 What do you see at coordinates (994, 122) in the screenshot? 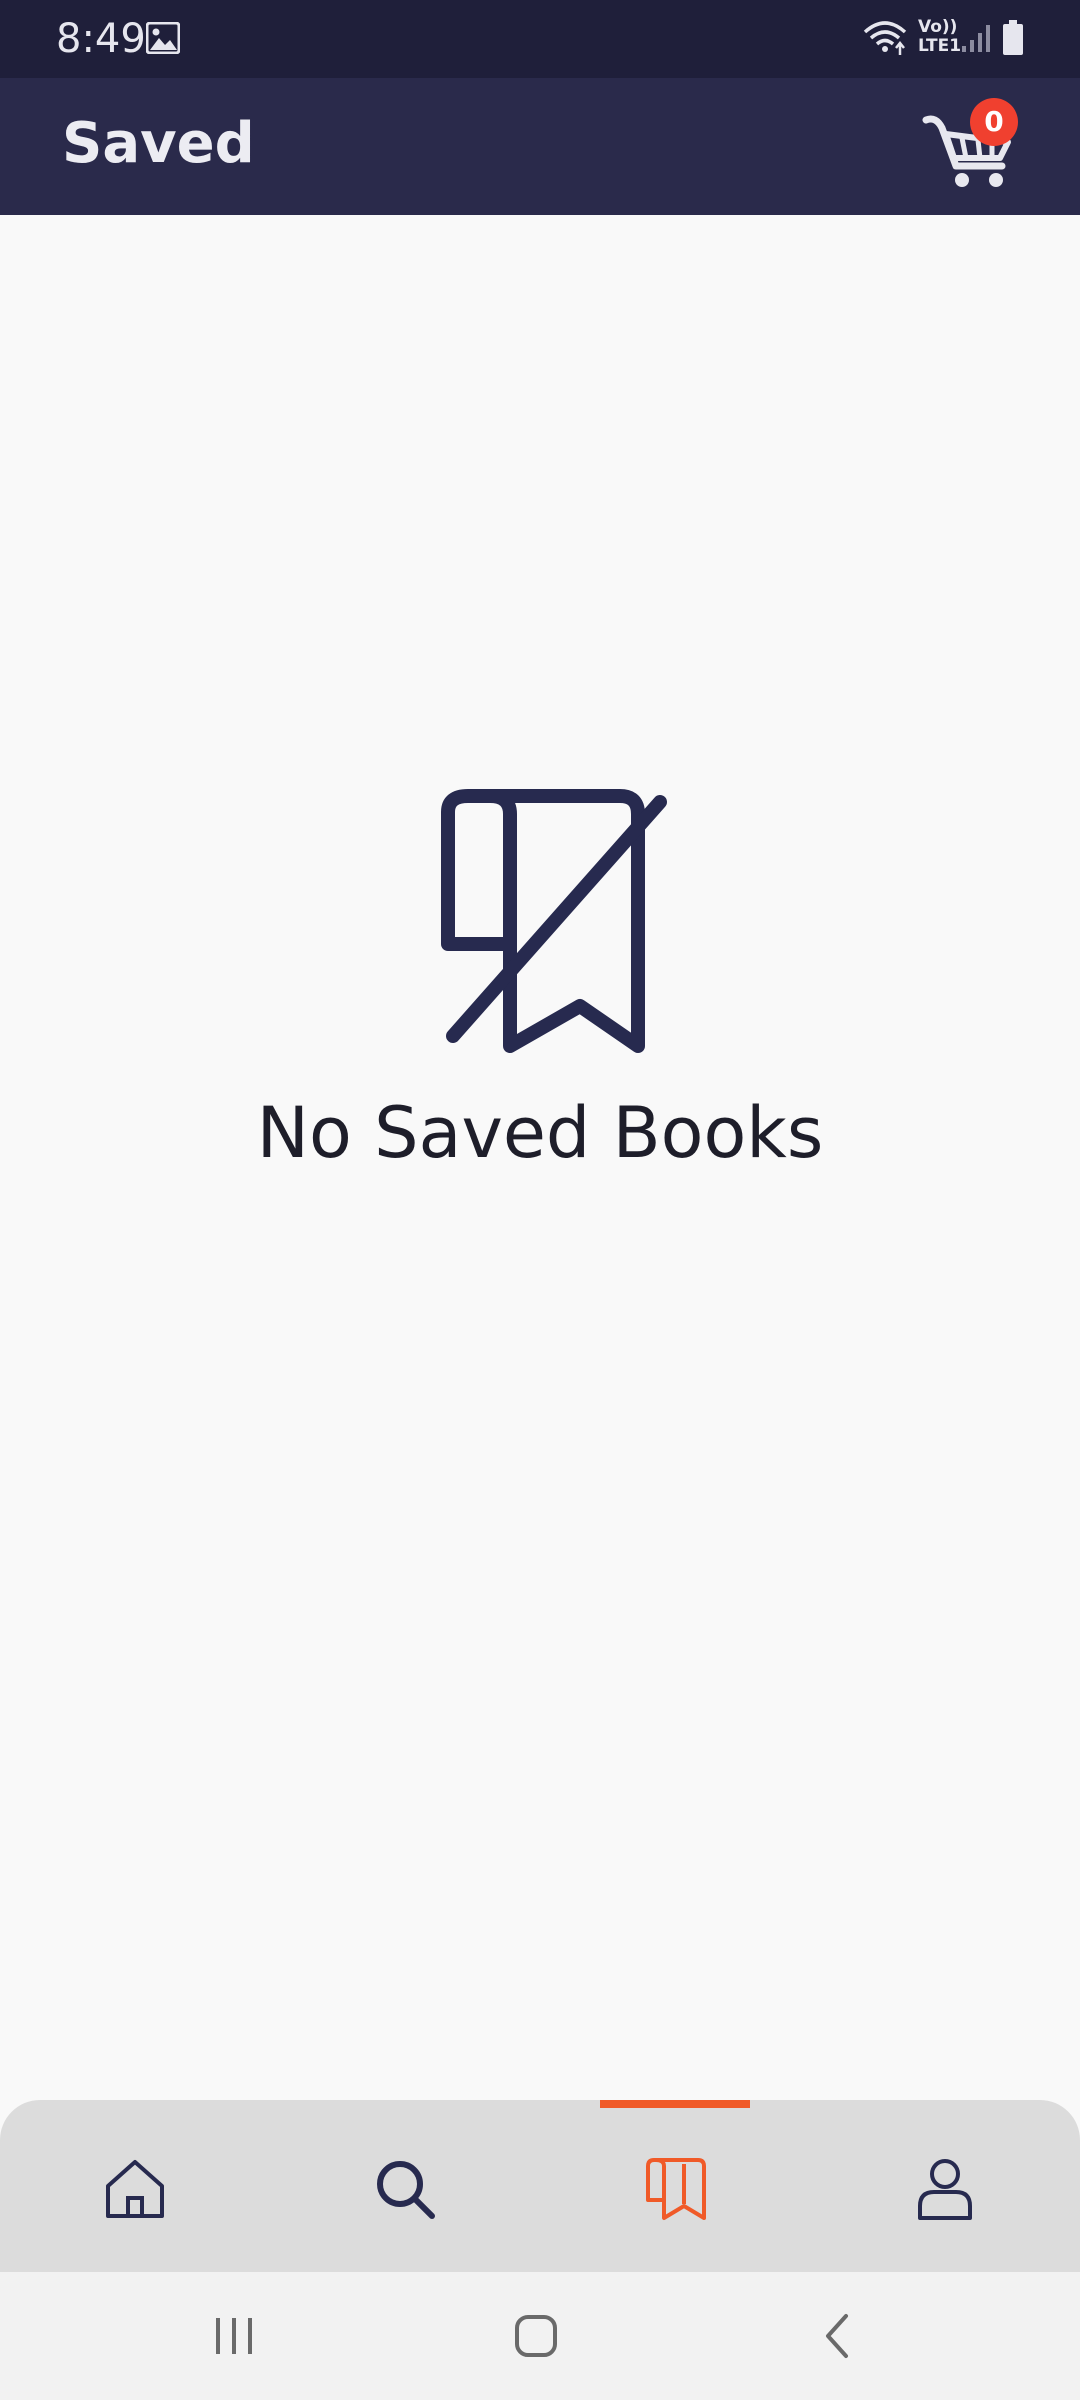
I see `cart-count-badge: 0` at bounding box center [994, 122].